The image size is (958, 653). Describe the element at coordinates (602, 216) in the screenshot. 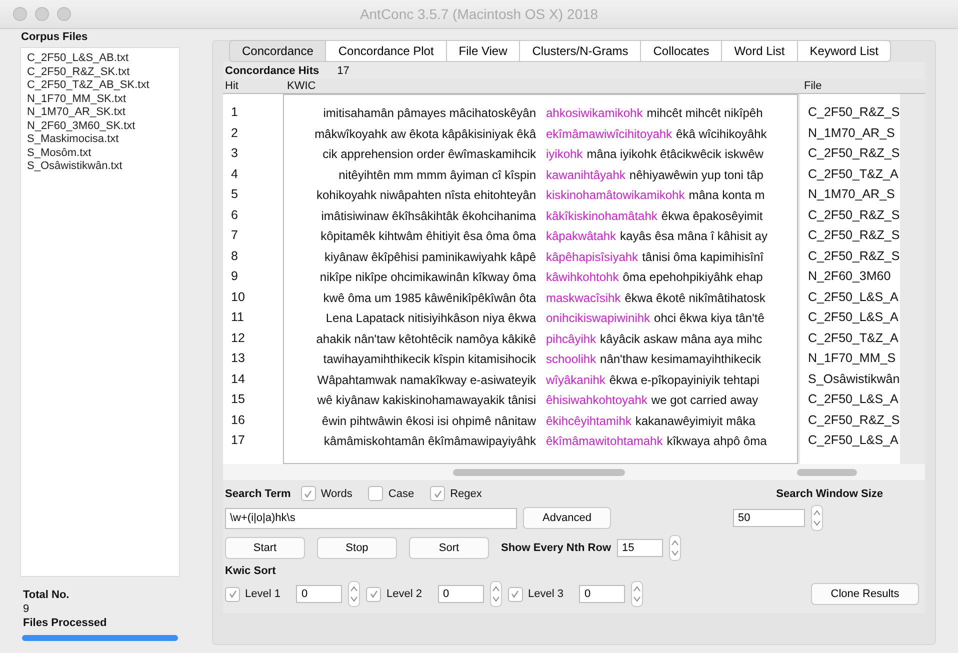

I see `keyword: kâkîkiskinohamâtahk` at that location.